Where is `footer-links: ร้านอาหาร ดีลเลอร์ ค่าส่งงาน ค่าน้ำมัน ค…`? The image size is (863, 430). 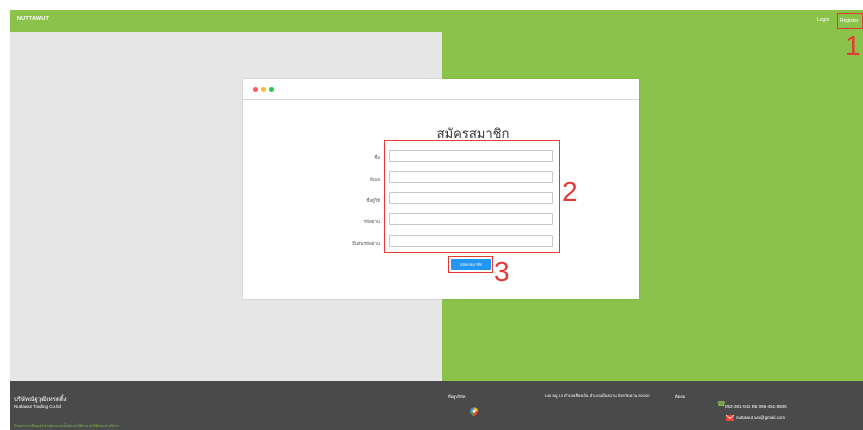
footer-links: ร้านอาหาร ดีลเลอร์ ค่าส่งงาน ค่าน้ำมัน ค… is located at coordinates (66, 426).